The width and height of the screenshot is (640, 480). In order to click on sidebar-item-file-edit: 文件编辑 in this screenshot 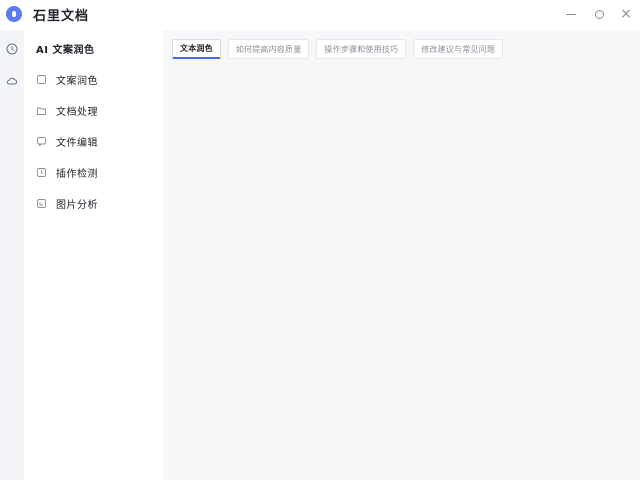, I will do `click(96, 141)`.